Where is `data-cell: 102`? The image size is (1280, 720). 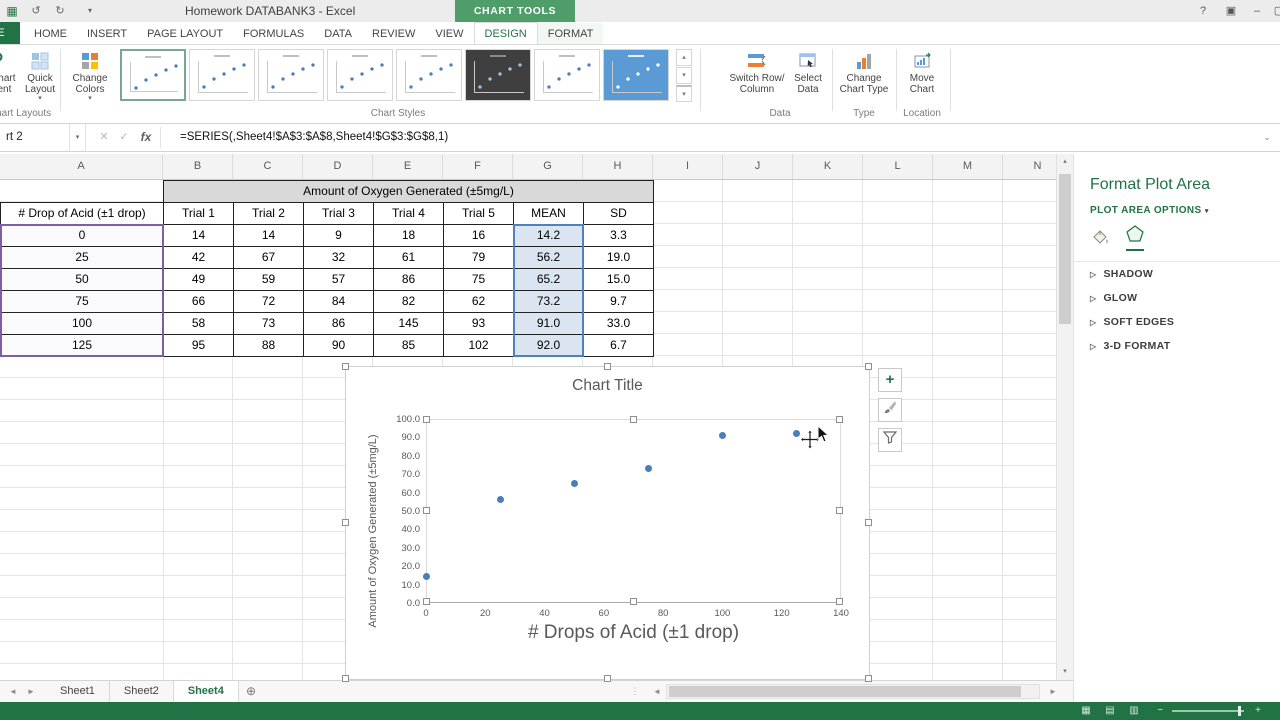 data-cell: 102 is located at coordinates (478, 345).